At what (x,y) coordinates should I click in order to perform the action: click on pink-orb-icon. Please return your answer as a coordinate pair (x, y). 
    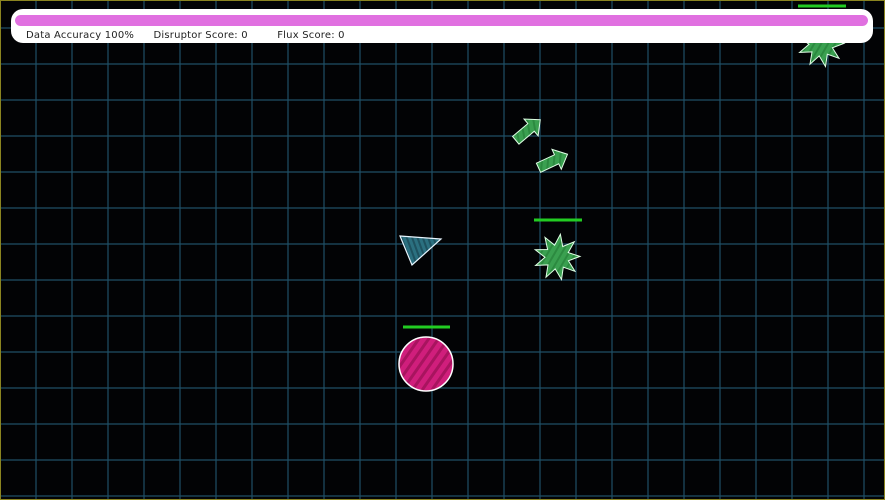
    Looking at the image, I should click on (426, 358).